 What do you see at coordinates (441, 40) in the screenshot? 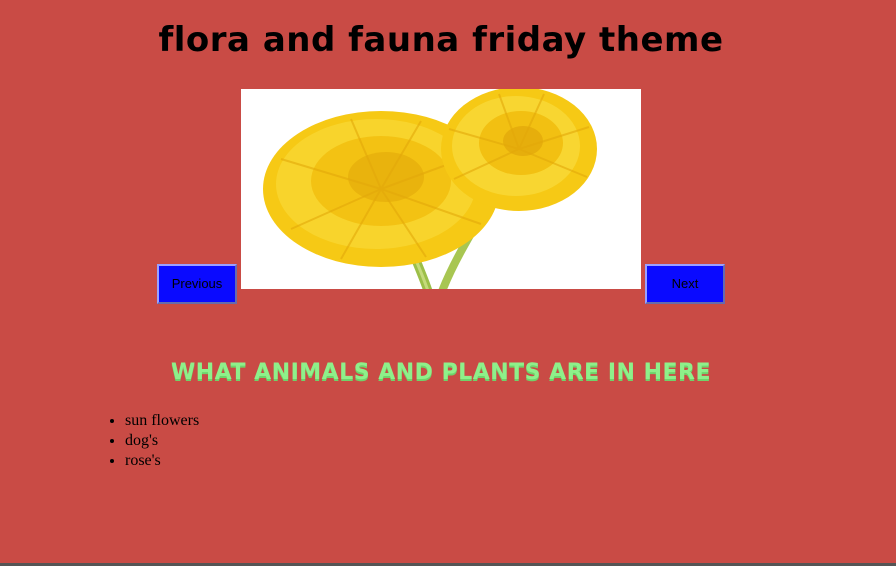
I see `page-title: flora and fauna friday theme` at bounding box center [441, 40].